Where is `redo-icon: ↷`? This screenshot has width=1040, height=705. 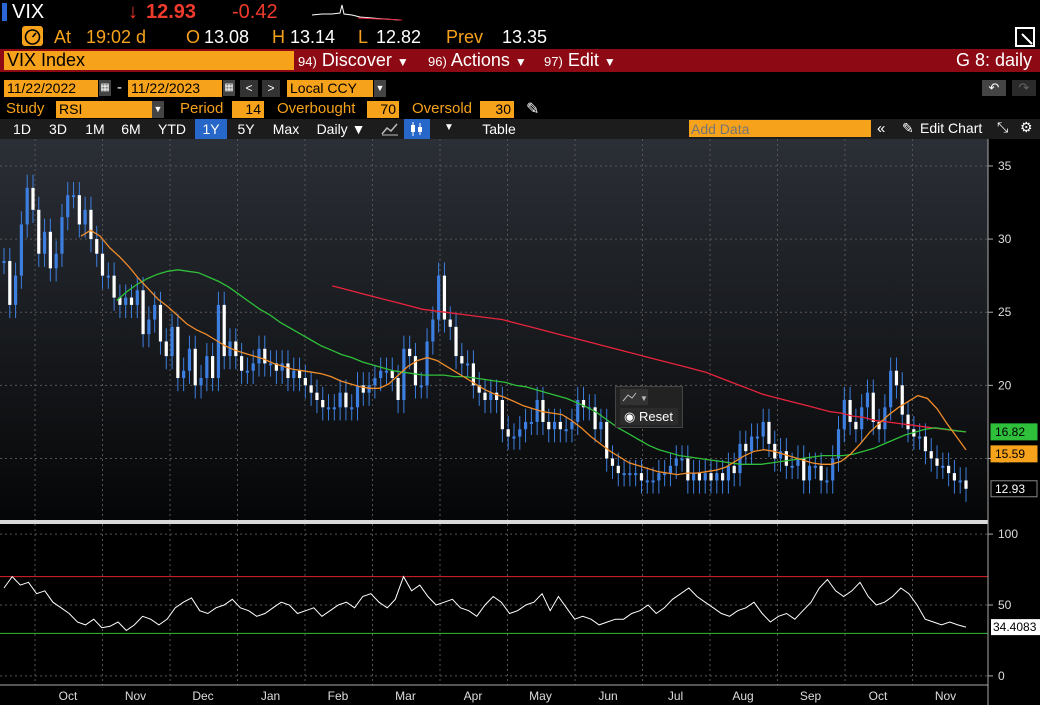 redo-icon: ↷ is located at coordinates (1024, 88).